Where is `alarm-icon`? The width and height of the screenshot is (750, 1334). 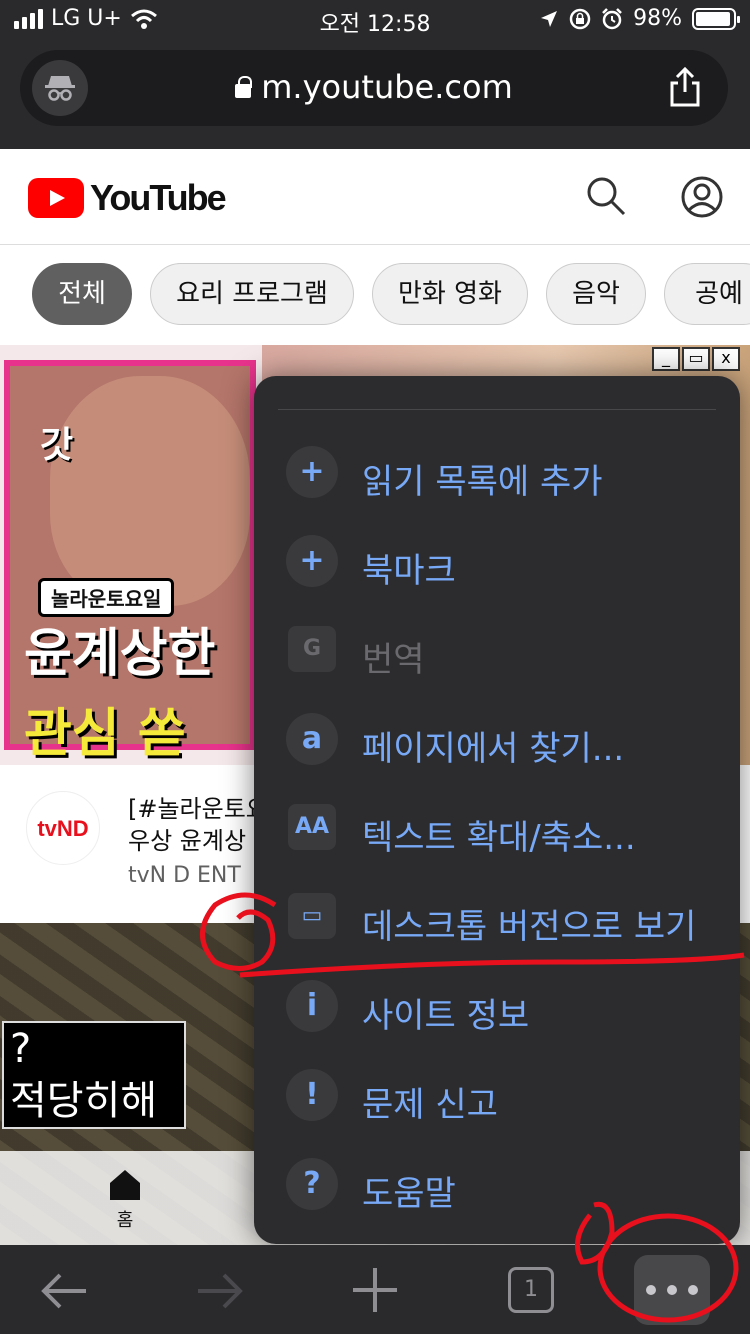 alarm-icon is located at coordinates (612, 18).